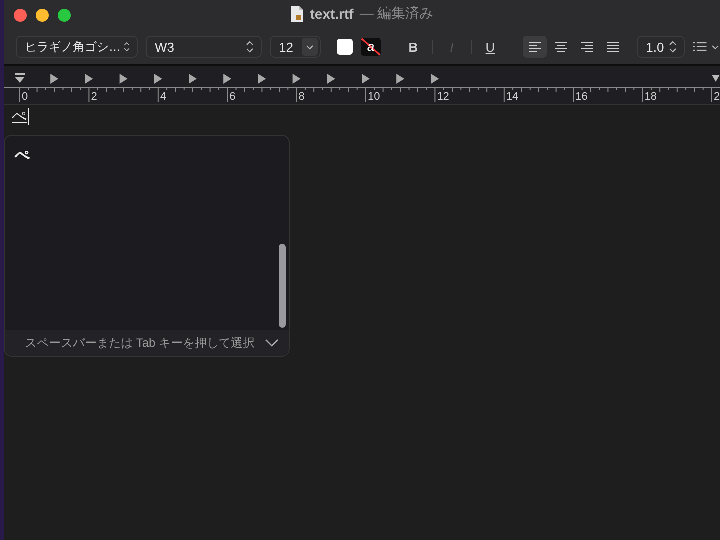  What do you see at coordinates (512, 97) in the screenshot?
I see `ruler-number: 14` at bounding box center [512, 97].